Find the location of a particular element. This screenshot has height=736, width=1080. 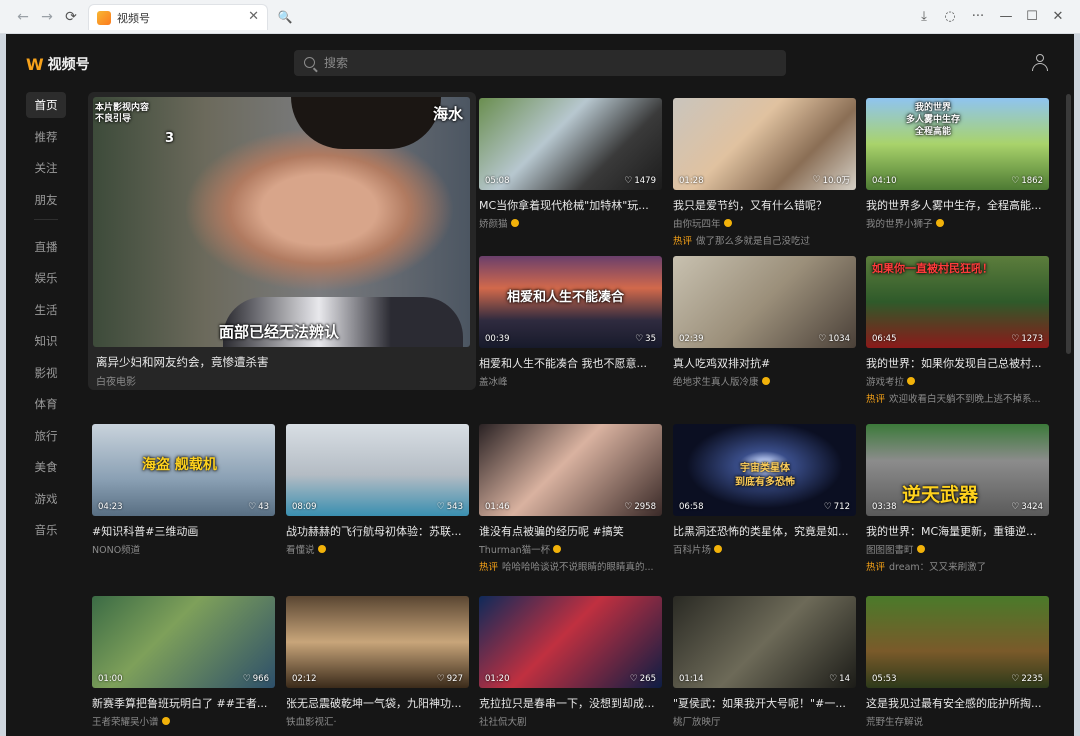

video-title: 我只是爱节约，又有什么错呢？ is located at coordinates (764, 205).